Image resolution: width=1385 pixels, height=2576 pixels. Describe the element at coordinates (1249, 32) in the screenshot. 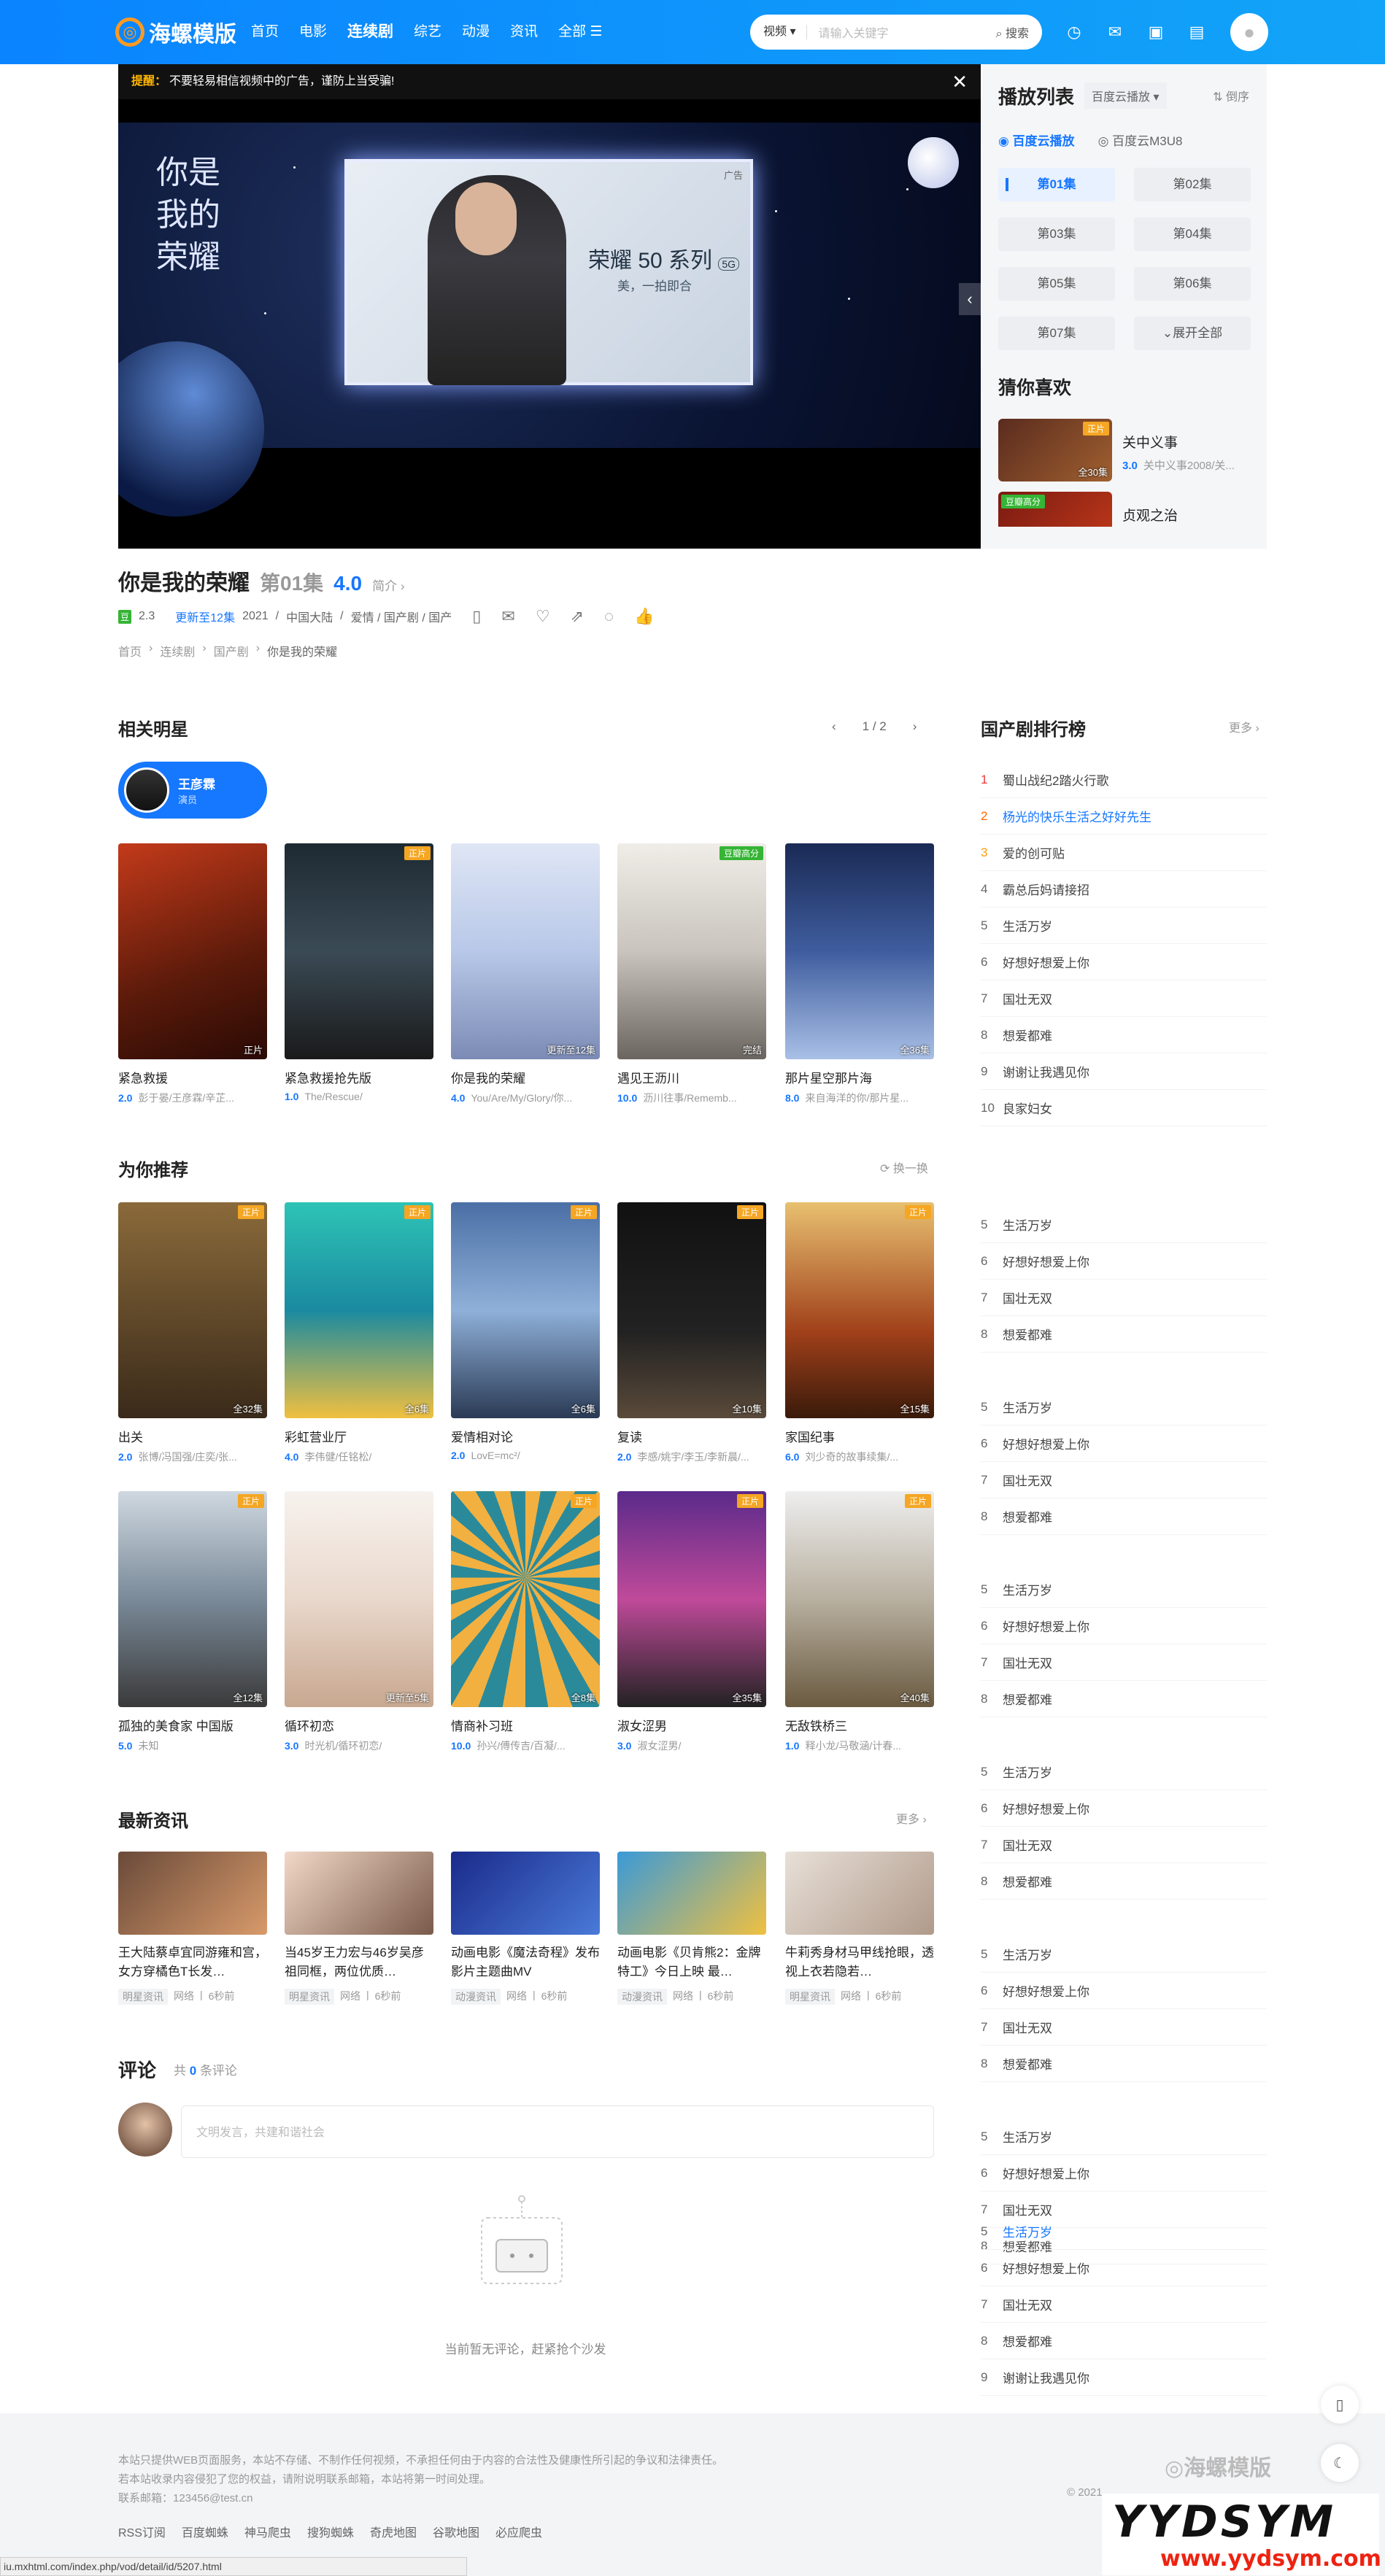

I see `user-avatar: ●` at that location.